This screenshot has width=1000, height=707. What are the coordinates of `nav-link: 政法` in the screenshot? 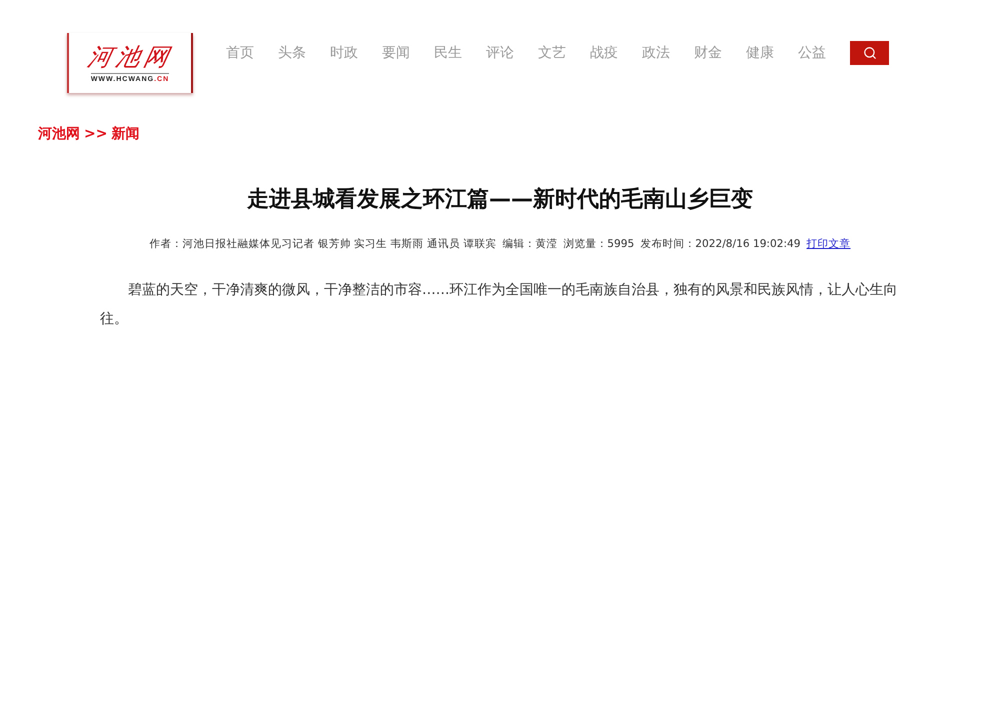 It's located at (656, 53).